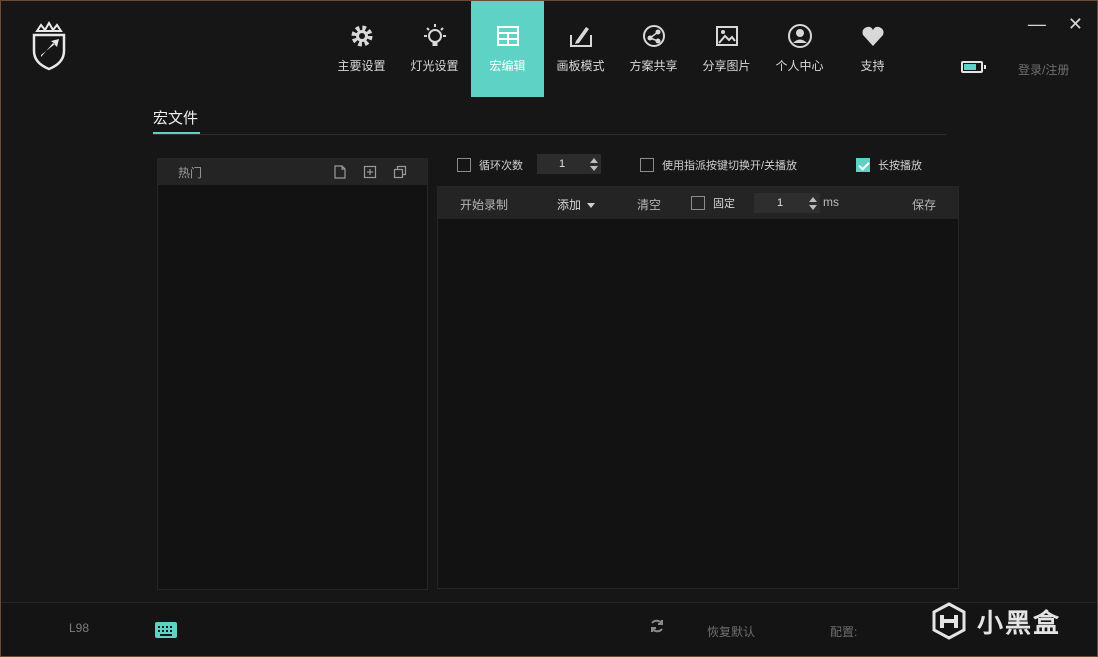 Image resolution: width=1098 pixels, height=657 pixels. Describe the element at coordinates (724, 204) in the screenshot. I see `fixed-label: 固定` at that location.